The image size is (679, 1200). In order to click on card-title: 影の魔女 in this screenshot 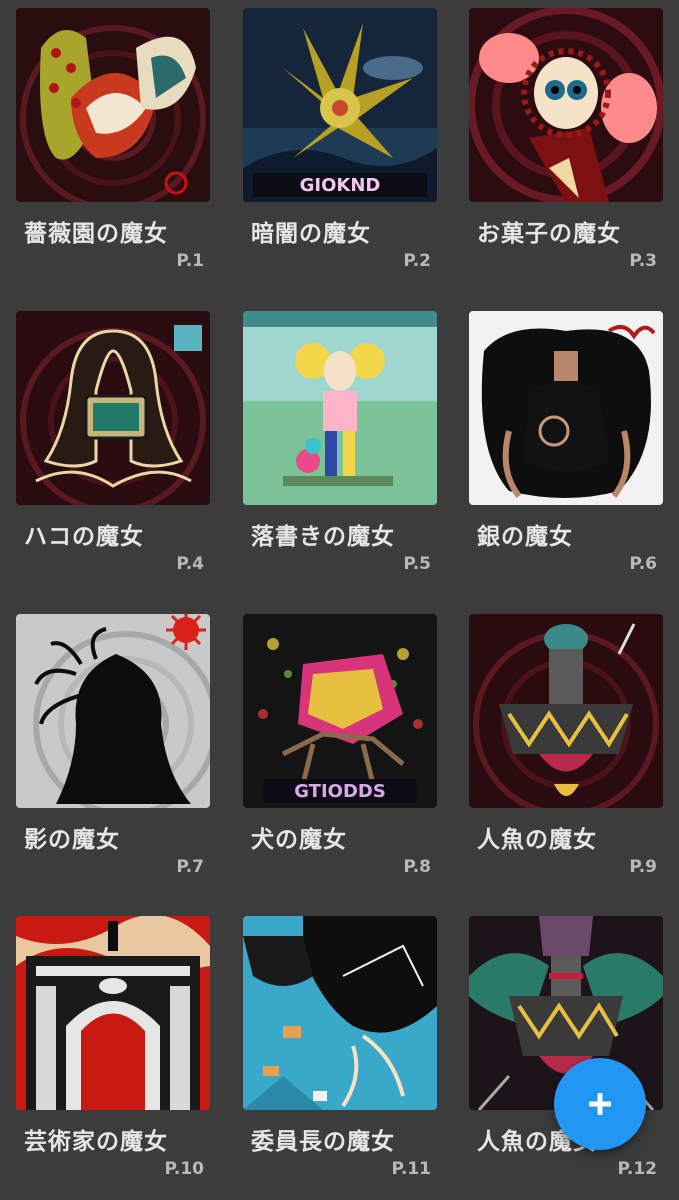, I will do `click(72, 840)`.